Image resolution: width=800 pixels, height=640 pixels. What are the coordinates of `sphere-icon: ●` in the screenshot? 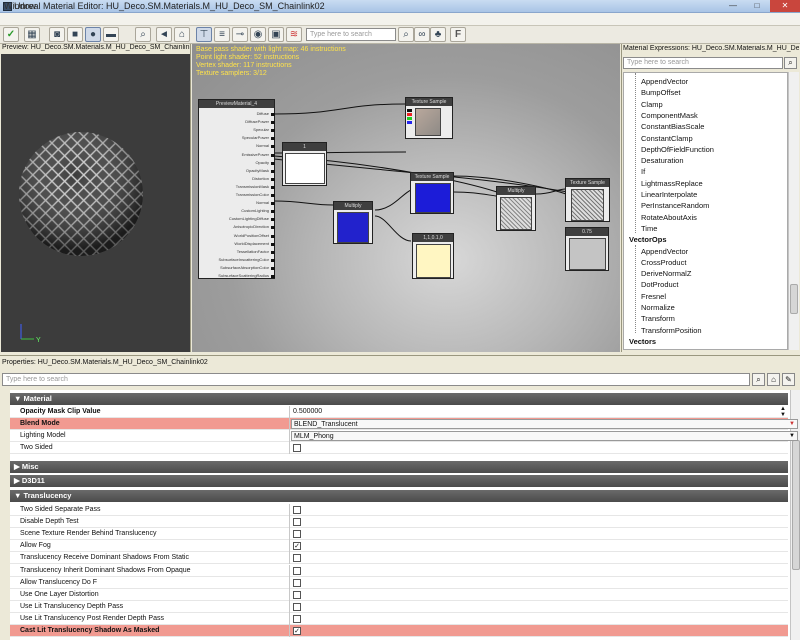 It's located at (93, 34).